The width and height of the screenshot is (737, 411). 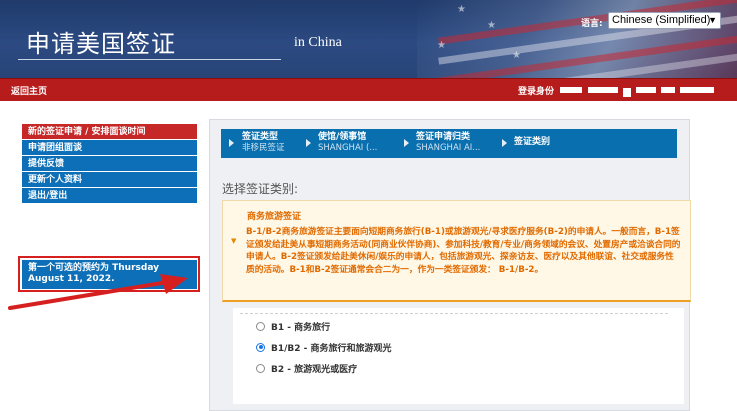 I want to click on option-b1-b2: B1/B2 - 商务旅行和旅游观光, so click(x=324, y=347).